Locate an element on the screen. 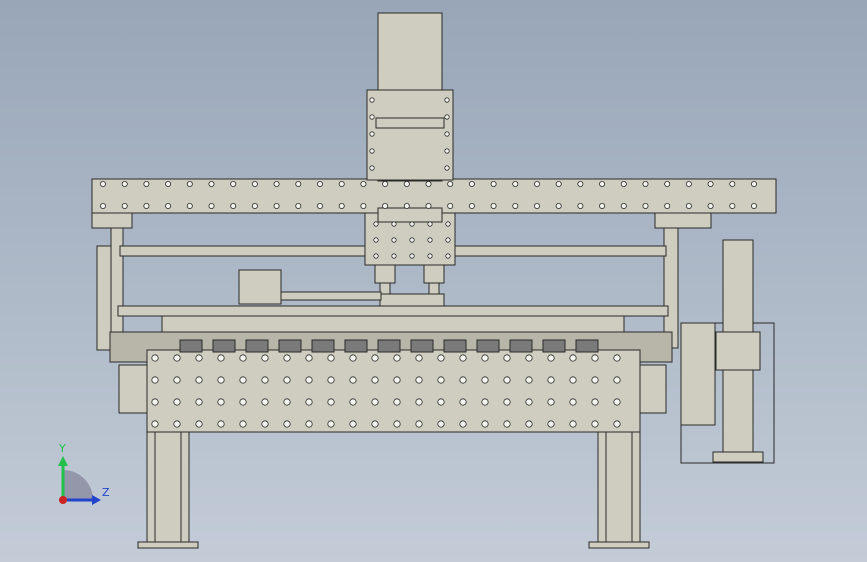  side-unit-arm is located at coordinates (331, 296).